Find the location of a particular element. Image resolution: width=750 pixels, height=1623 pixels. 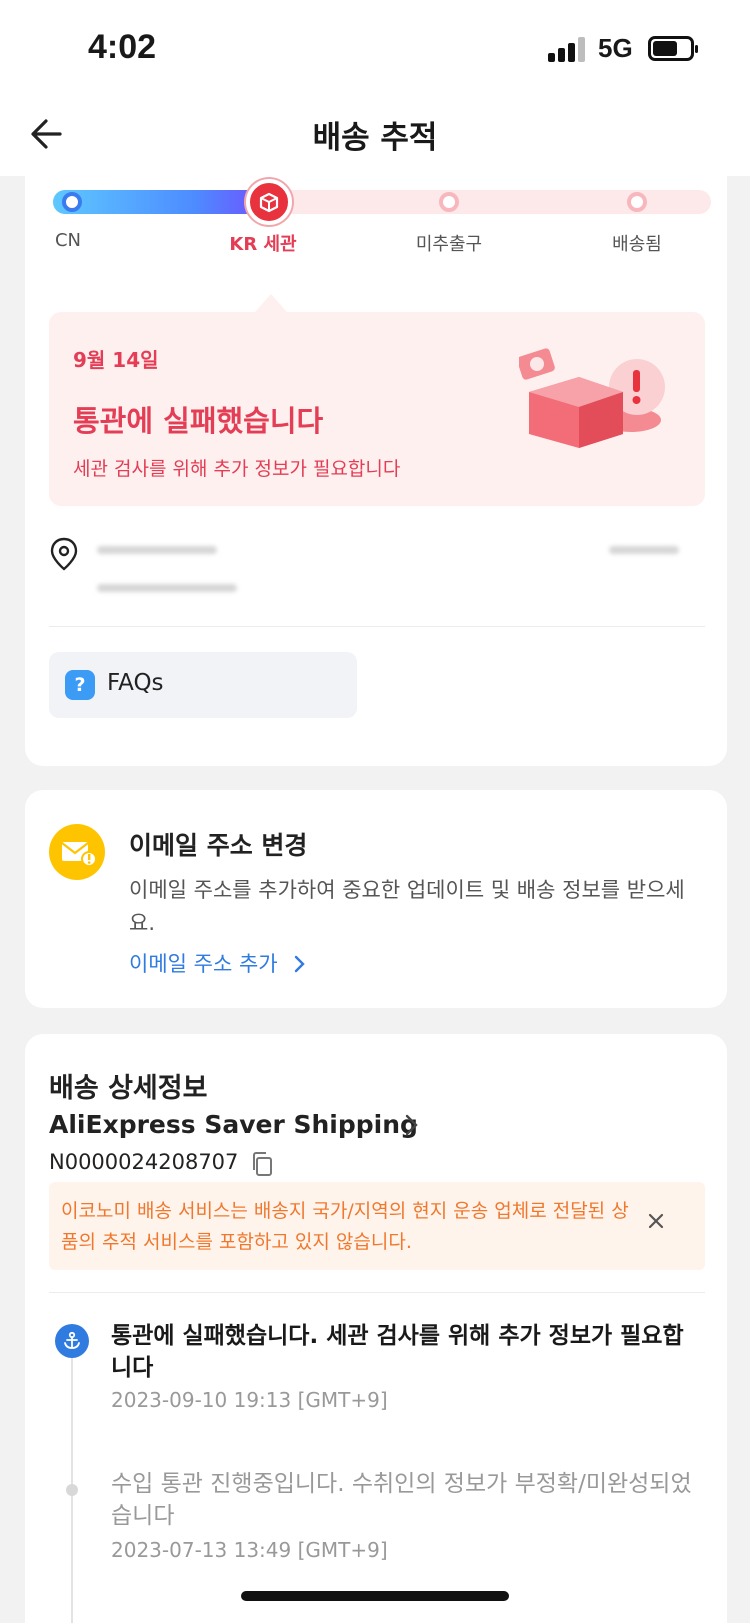

address-redacted-detail is located at coordinates (644, 550).